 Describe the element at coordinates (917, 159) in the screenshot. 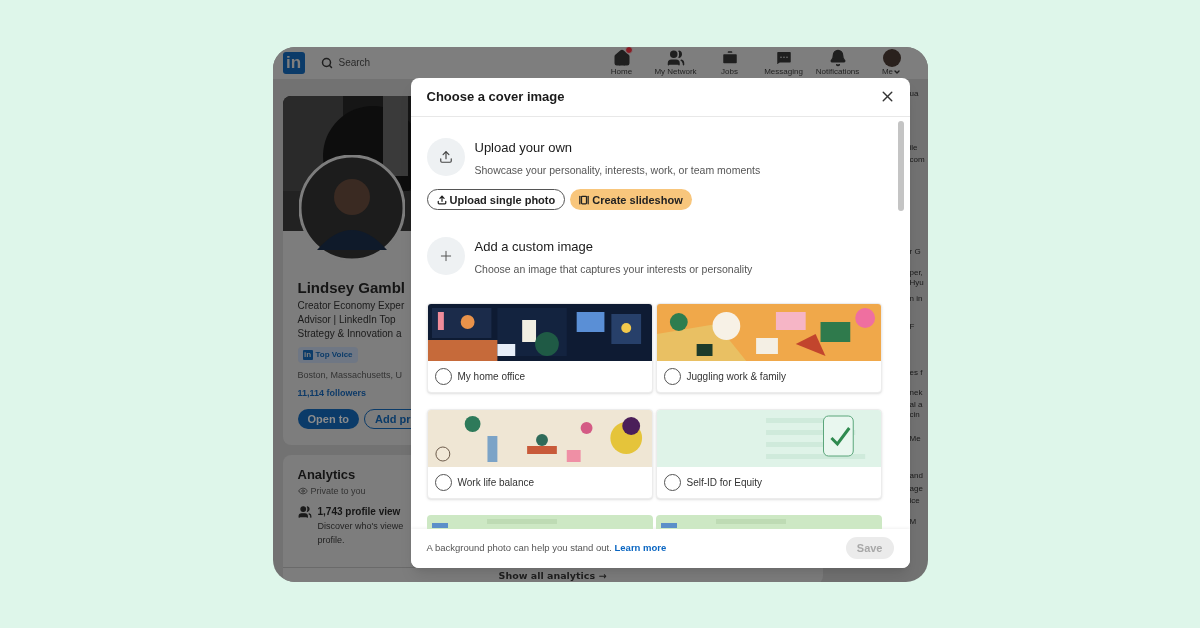

I see `sidebar-text: com` at that location.